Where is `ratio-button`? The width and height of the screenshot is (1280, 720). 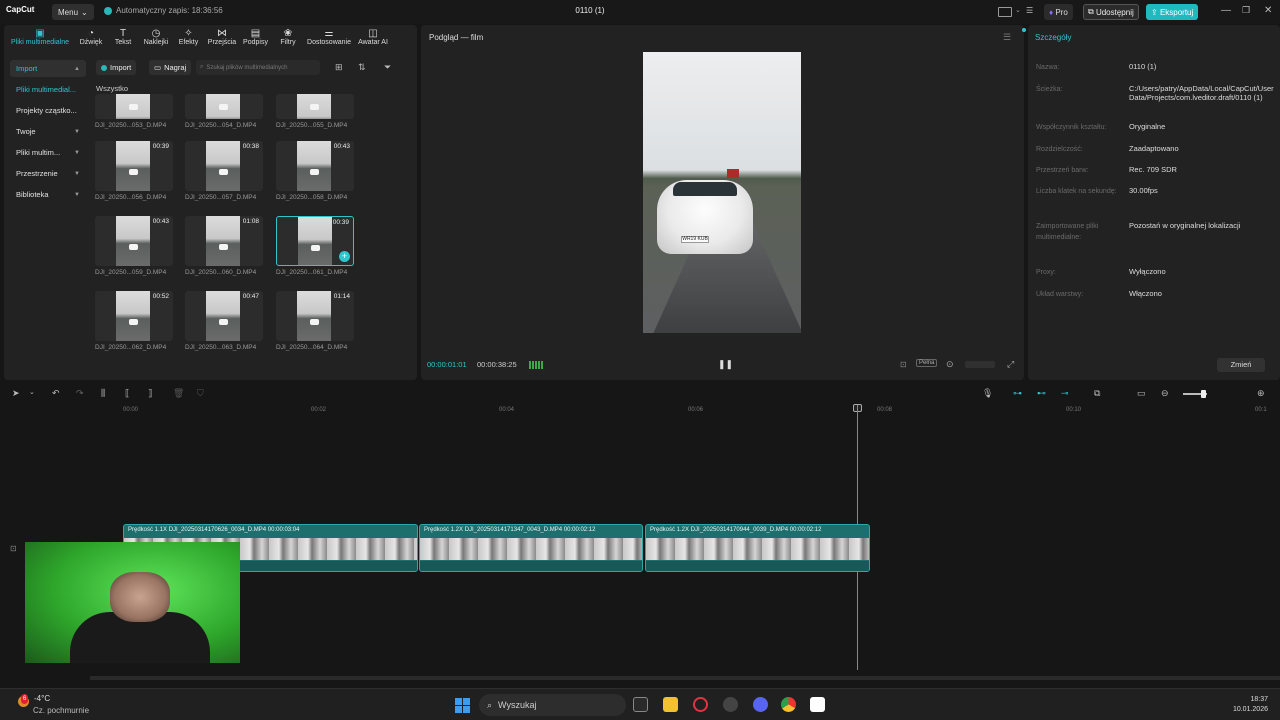
ratio-button is located at coordinates (980, 364).